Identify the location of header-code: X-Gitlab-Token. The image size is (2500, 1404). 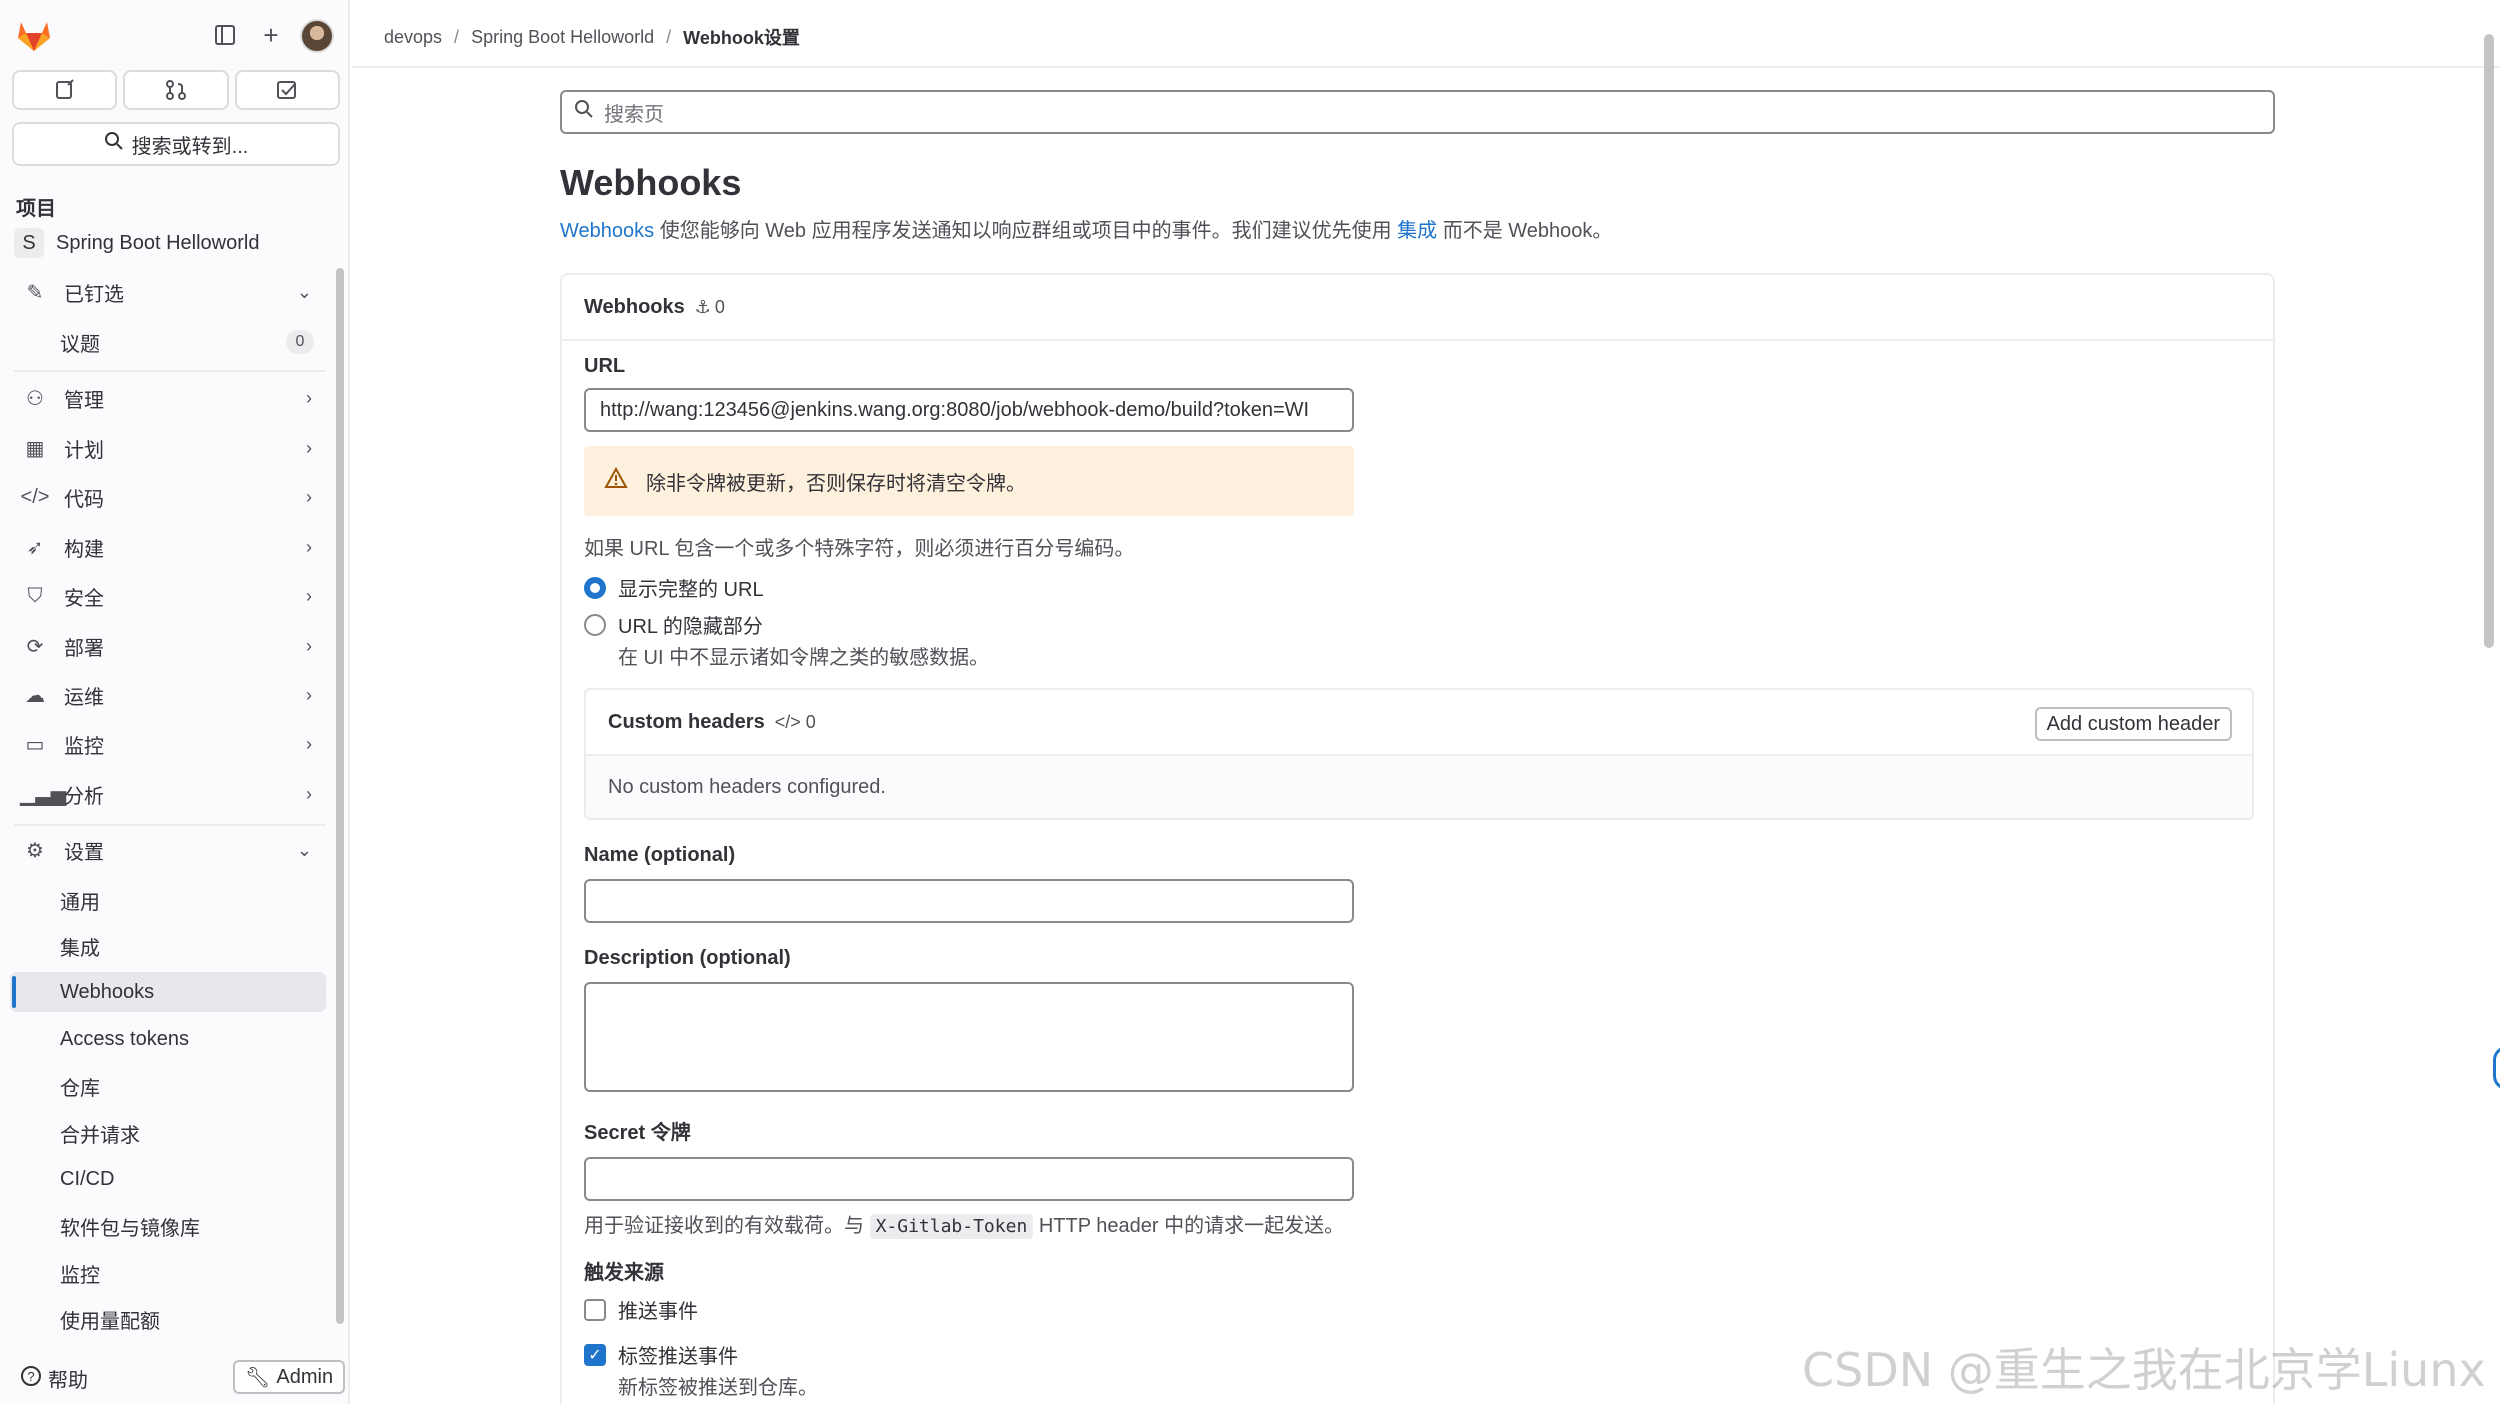
(951, 1226).